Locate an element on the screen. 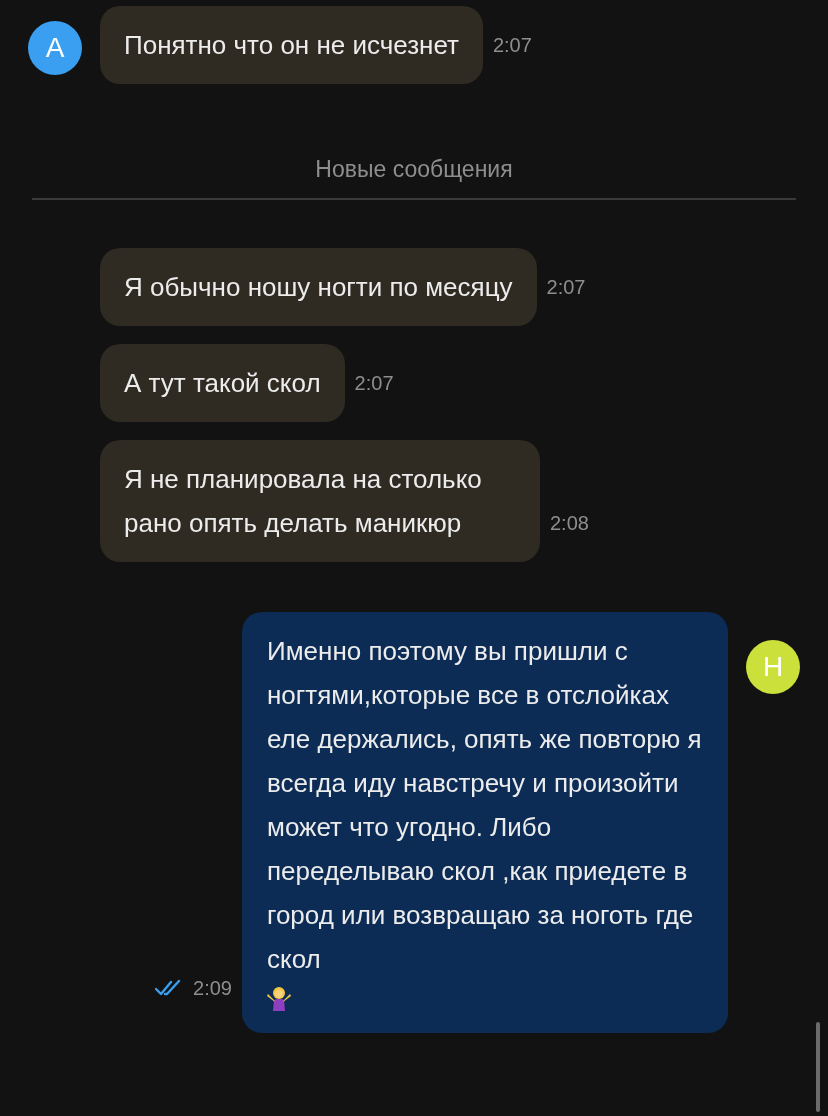 The height and width of the screenshot is (1116, 828). message-bubble: Понятно что он не исчезнет is located at coordinates (291, 45).